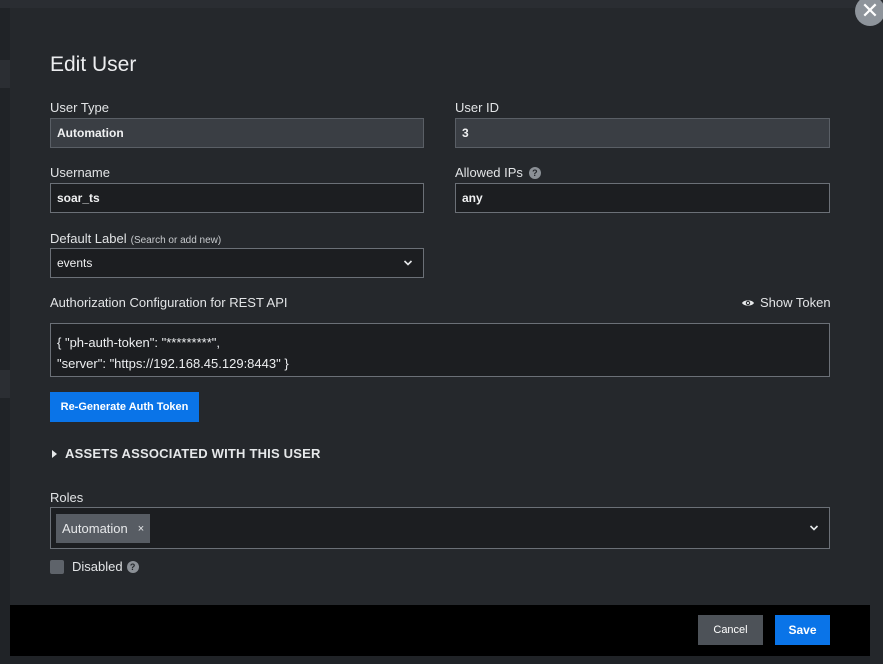 This screenshot has width=883, height=664. I want to click on default-label-select: events, so click(237, 263).